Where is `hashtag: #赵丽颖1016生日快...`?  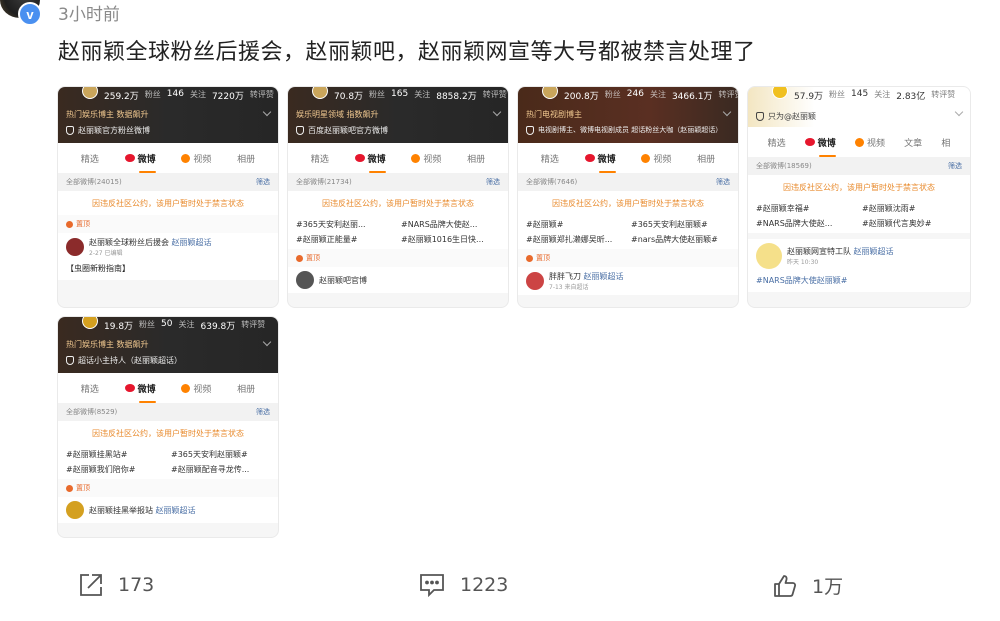
hashtag: #赵丽颖1016生日快... is located at coordinates (442, 239).